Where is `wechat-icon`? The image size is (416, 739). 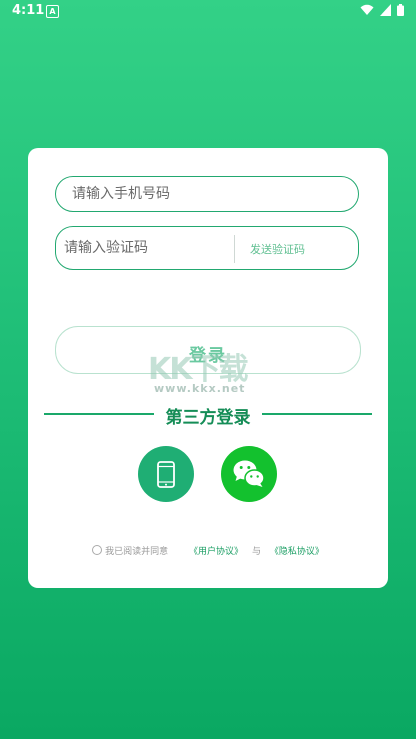 wechat-icon is located at coordinates (249, 473).